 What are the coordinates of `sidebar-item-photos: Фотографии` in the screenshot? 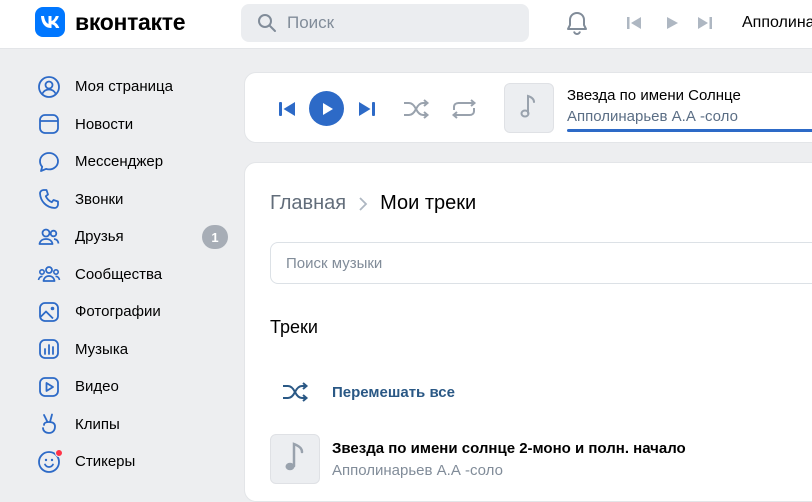 It's located at (137, 312).